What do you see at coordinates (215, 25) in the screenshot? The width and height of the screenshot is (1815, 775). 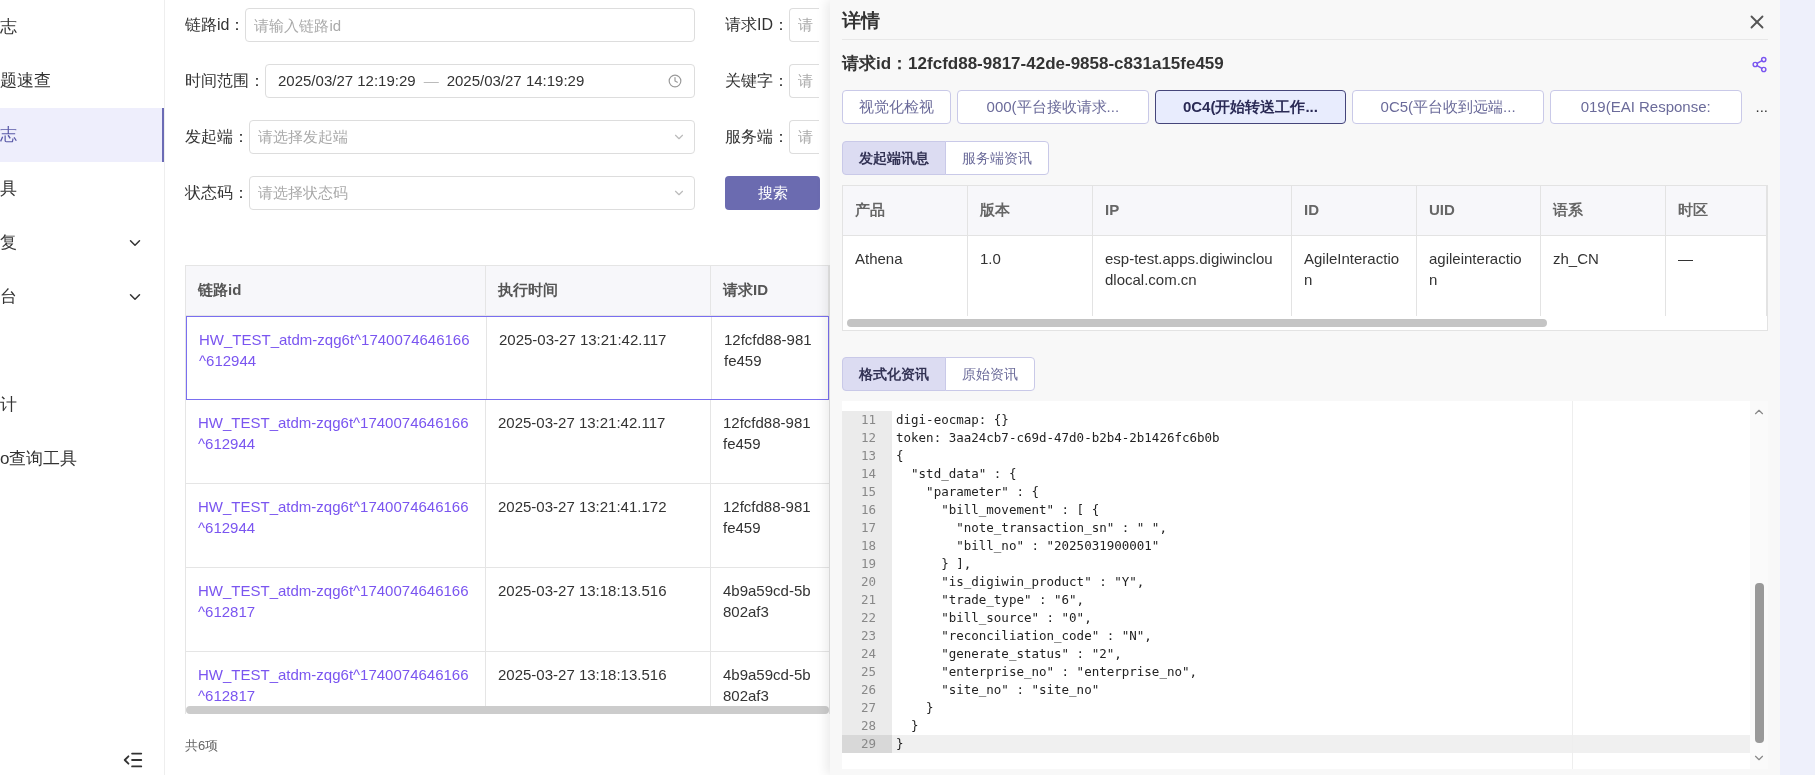 I see `field-label: 链路id：` at bounding box center [215, 25].